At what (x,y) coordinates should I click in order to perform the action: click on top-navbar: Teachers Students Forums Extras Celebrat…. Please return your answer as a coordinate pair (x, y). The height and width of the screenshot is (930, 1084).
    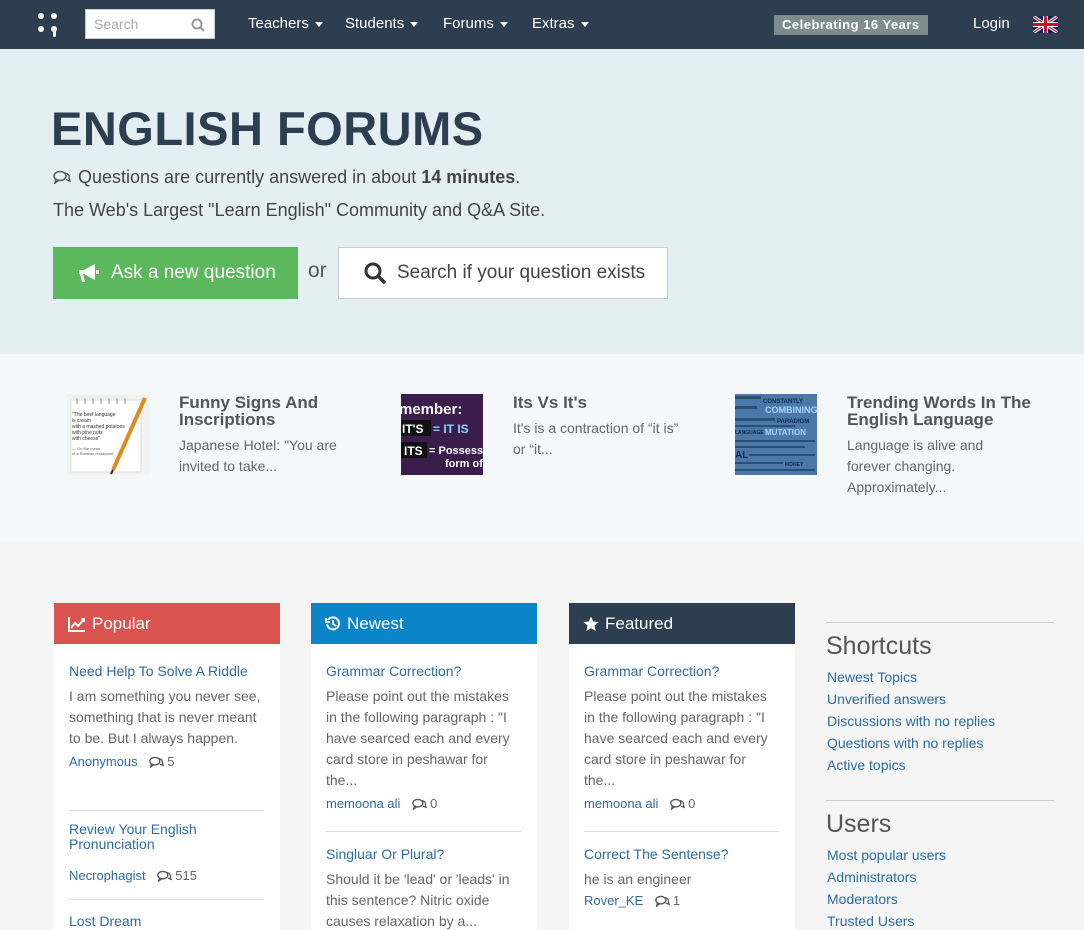
    Looking at the image, I should click on (542, 24).